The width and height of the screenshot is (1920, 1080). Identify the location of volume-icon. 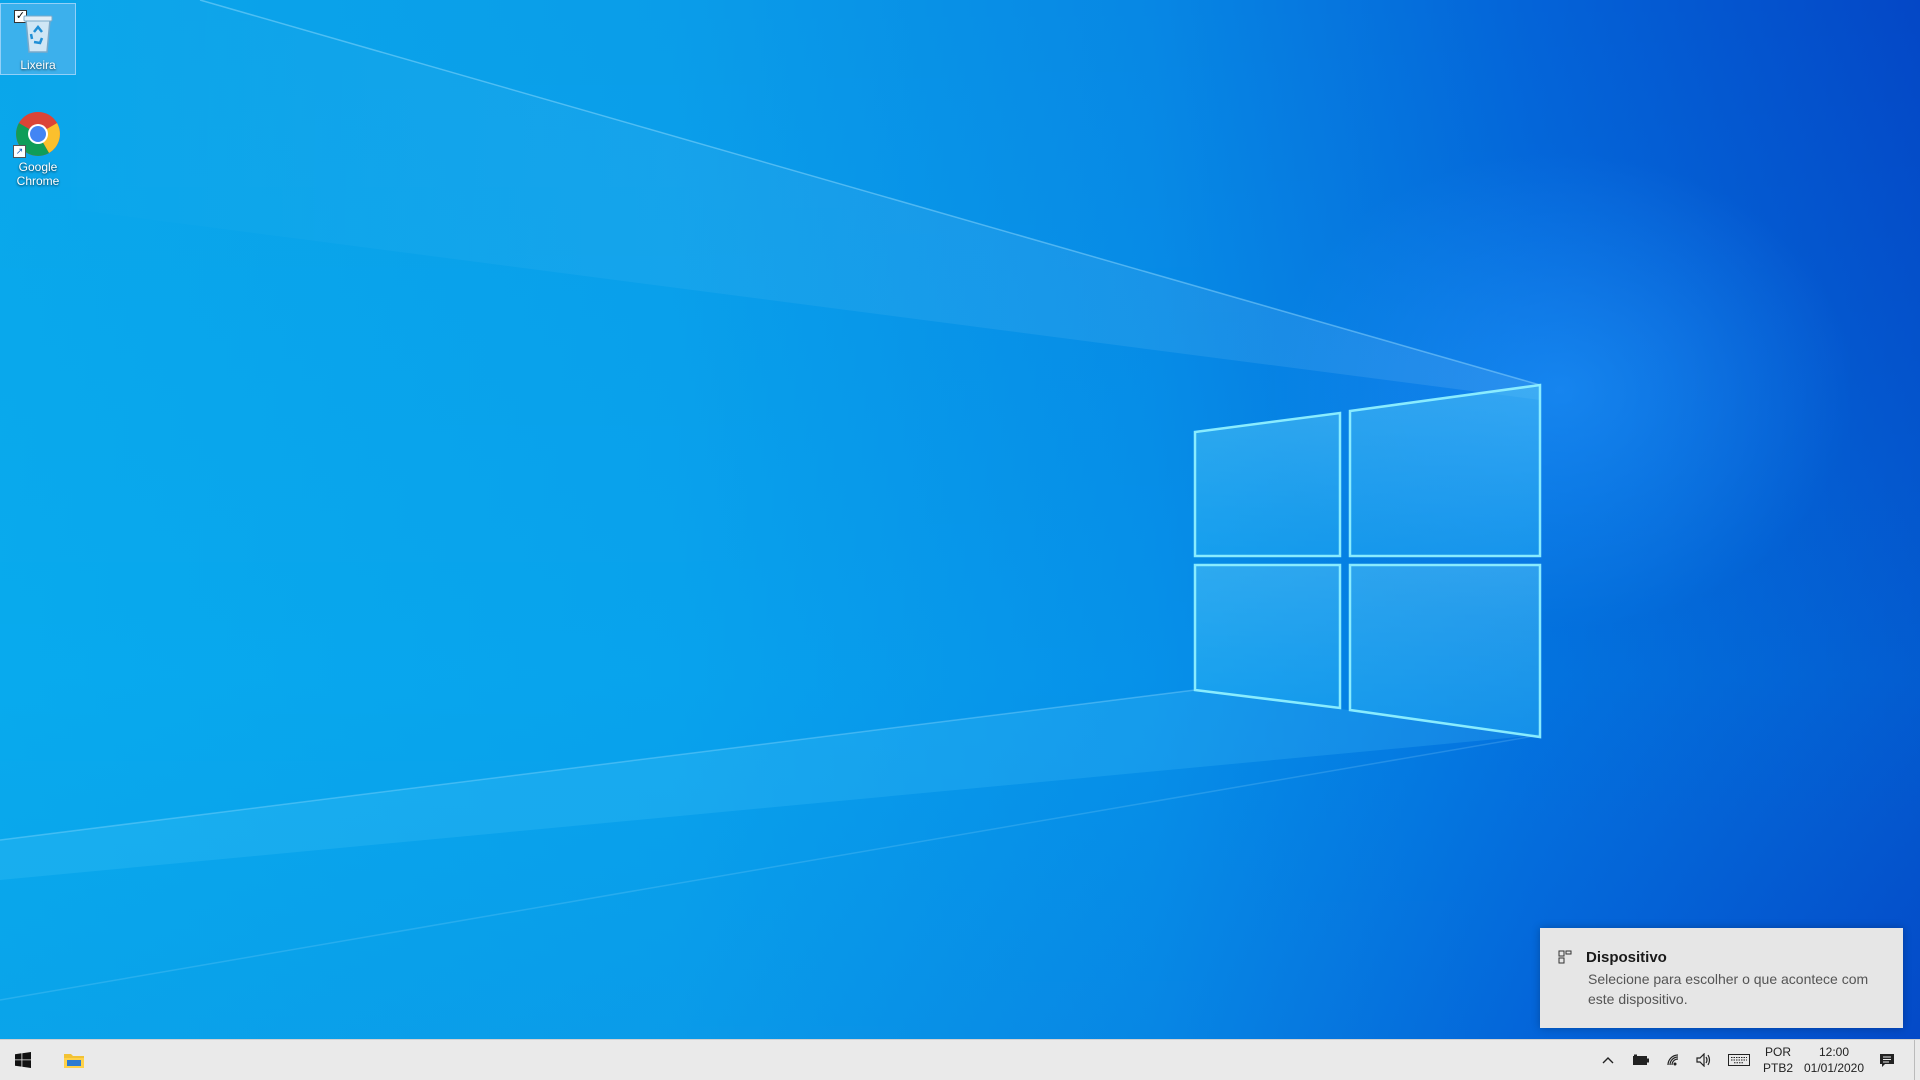
(1703, 1060).